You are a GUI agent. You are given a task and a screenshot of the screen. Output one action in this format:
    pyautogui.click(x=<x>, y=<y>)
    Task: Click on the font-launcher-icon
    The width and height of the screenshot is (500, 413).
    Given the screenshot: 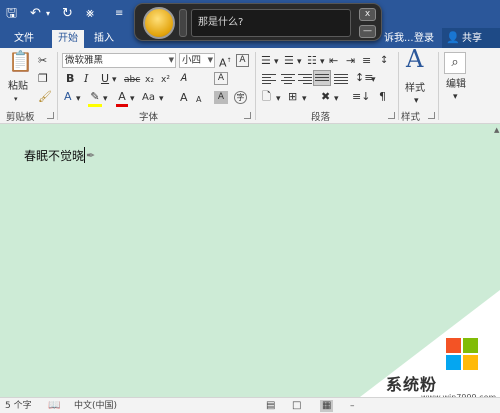 What is the action you would take?
    pyautogui.click(x=247, y=115)
    